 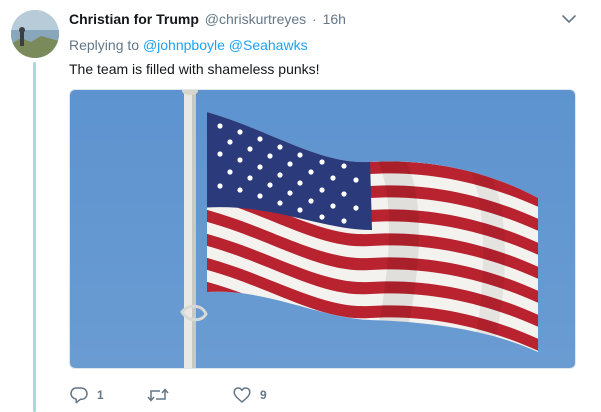 I want to click on like-icon, so click(x=242, y=395).